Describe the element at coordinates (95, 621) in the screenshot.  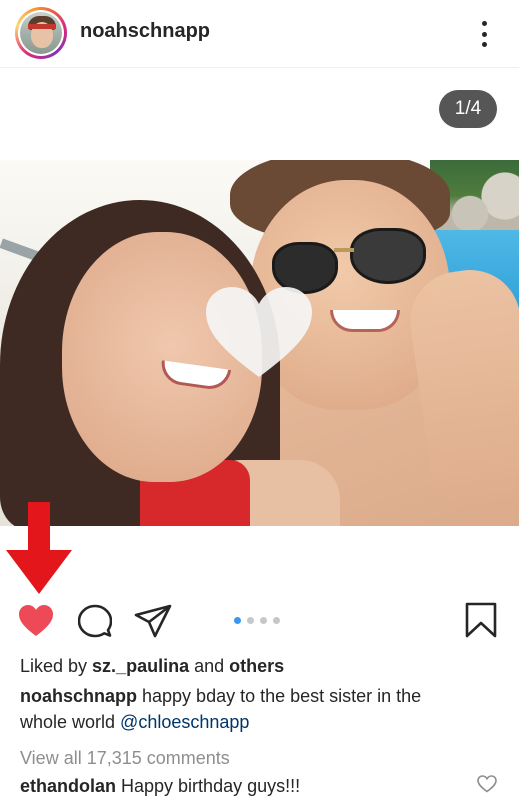
I see `comment-icon` at that location.